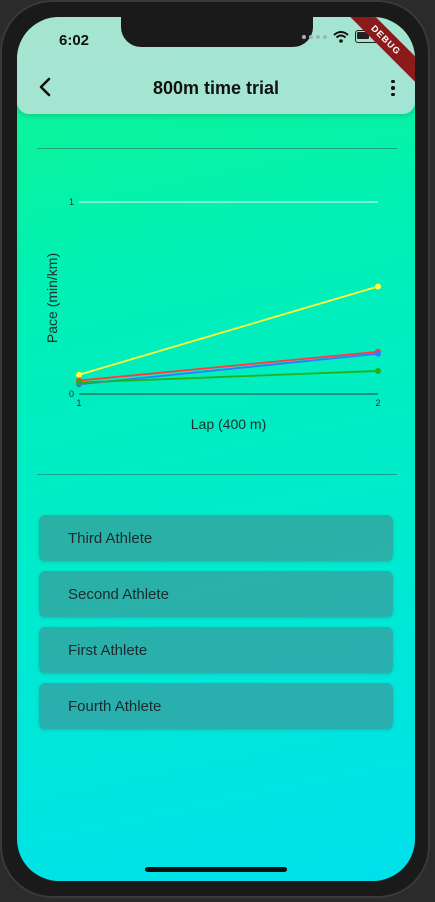 This screenshot has height=902, width=435. What do you see at coordinates (108, 650) in the screenshot?
I see `athlete-button-label: First Athlete` at bounding box center [108, 650].